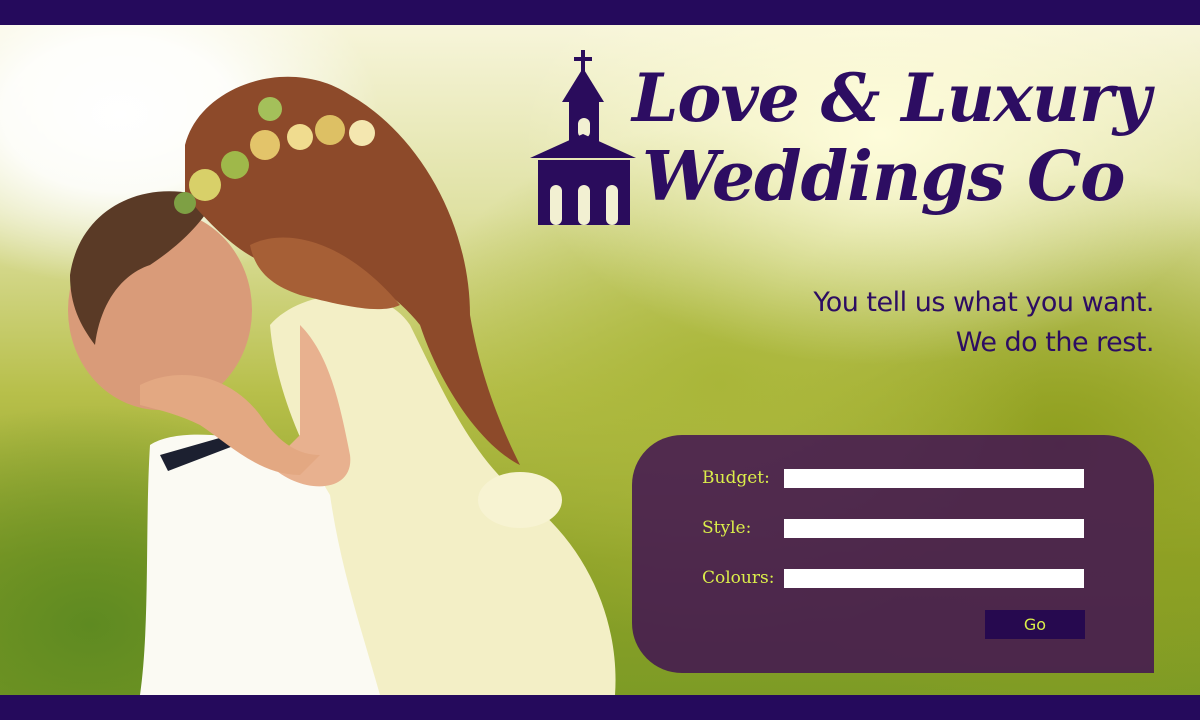 The image size is (1200, 720). I want to click on brand-name-line2: Weddings Co, so click(883, 177).